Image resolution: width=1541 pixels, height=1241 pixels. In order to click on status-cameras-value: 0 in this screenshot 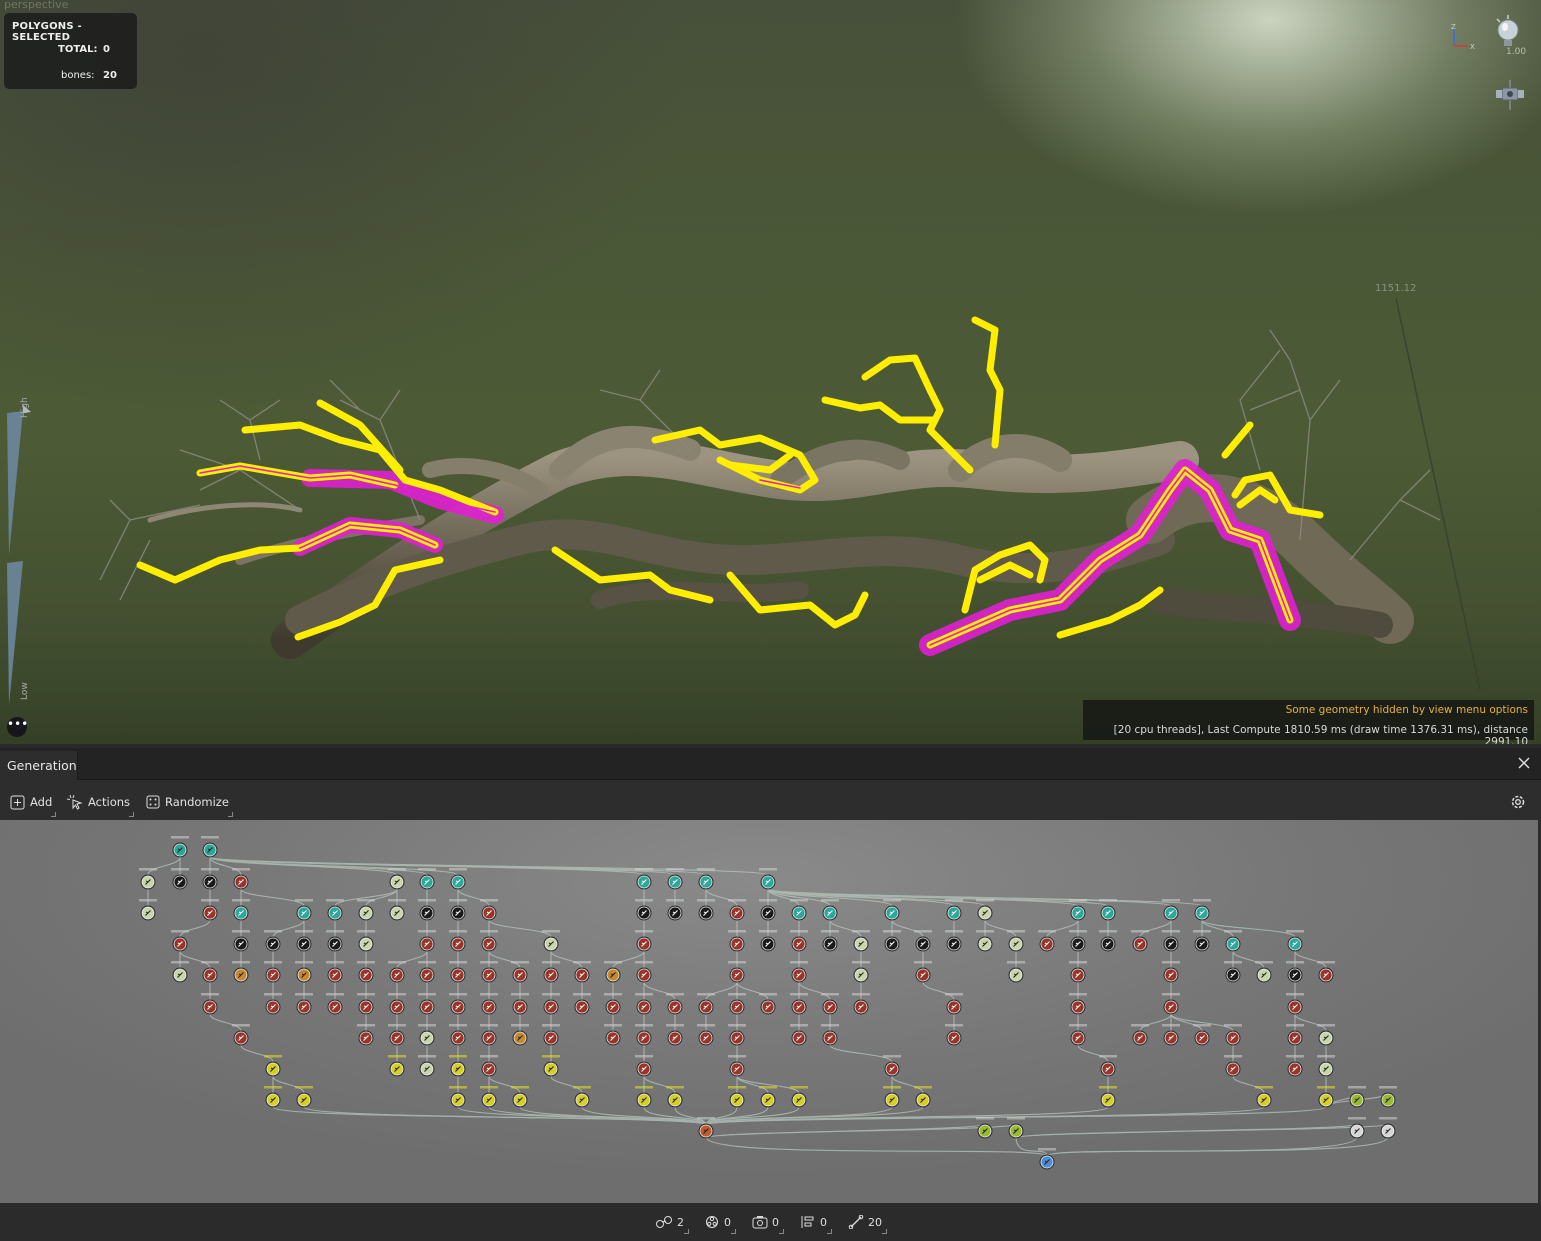, I will do `click(775, 1222)`.